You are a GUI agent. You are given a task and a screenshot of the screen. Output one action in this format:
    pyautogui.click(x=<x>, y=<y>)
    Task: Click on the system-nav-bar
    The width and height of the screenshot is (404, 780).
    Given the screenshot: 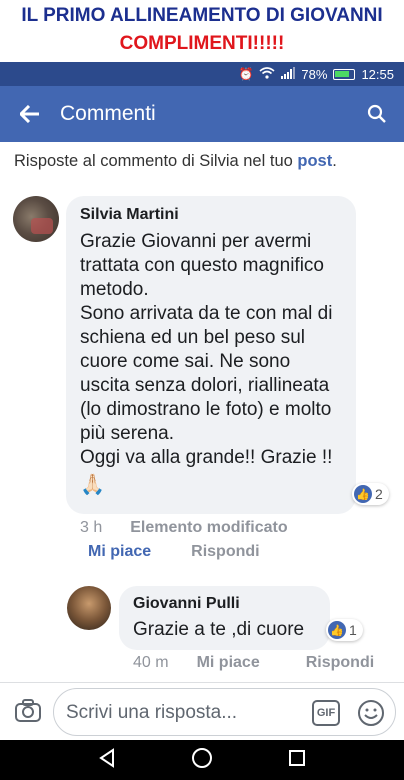 What is the action you would take?
    pyautogui.click(x=202, y=760)
    